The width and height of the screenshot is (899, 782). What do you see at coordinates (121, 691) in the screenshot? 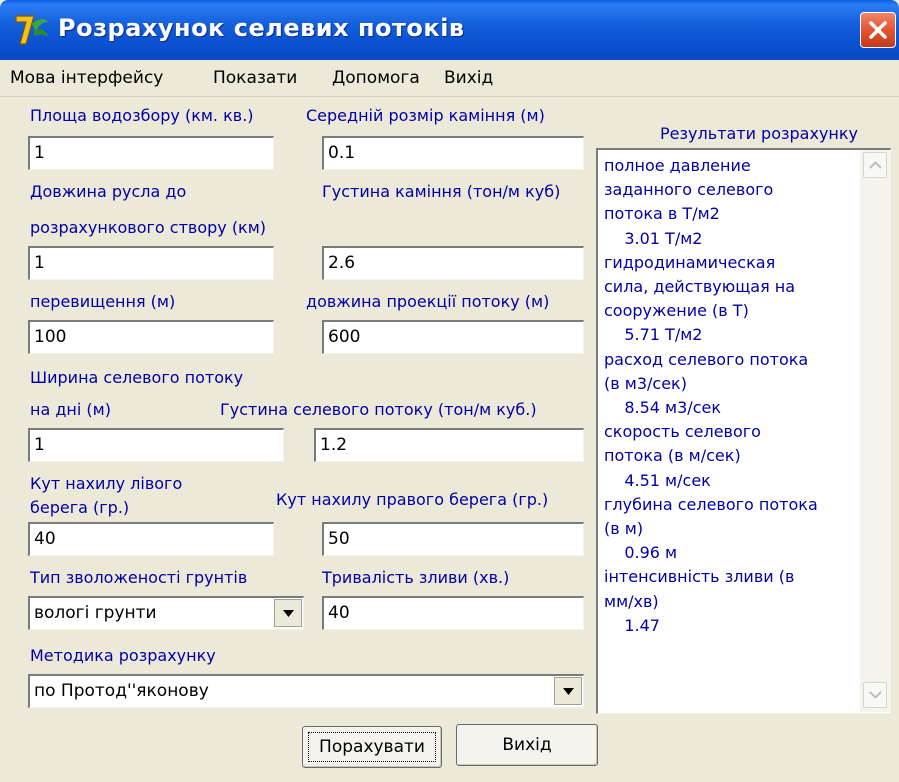
I see `method-value: по Протод''яконову` at bounding box center [121, 691].